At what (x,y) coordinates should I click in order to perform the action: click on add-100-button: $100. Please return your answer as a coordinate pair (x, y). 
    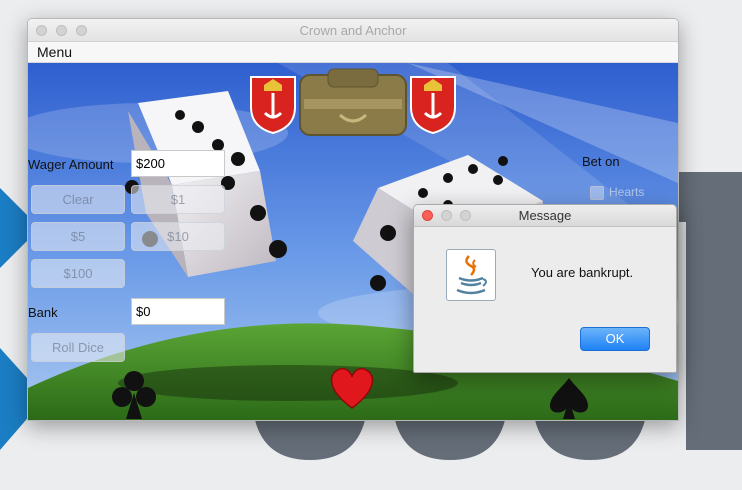
    Looking at the image, I should click on (78, 273).